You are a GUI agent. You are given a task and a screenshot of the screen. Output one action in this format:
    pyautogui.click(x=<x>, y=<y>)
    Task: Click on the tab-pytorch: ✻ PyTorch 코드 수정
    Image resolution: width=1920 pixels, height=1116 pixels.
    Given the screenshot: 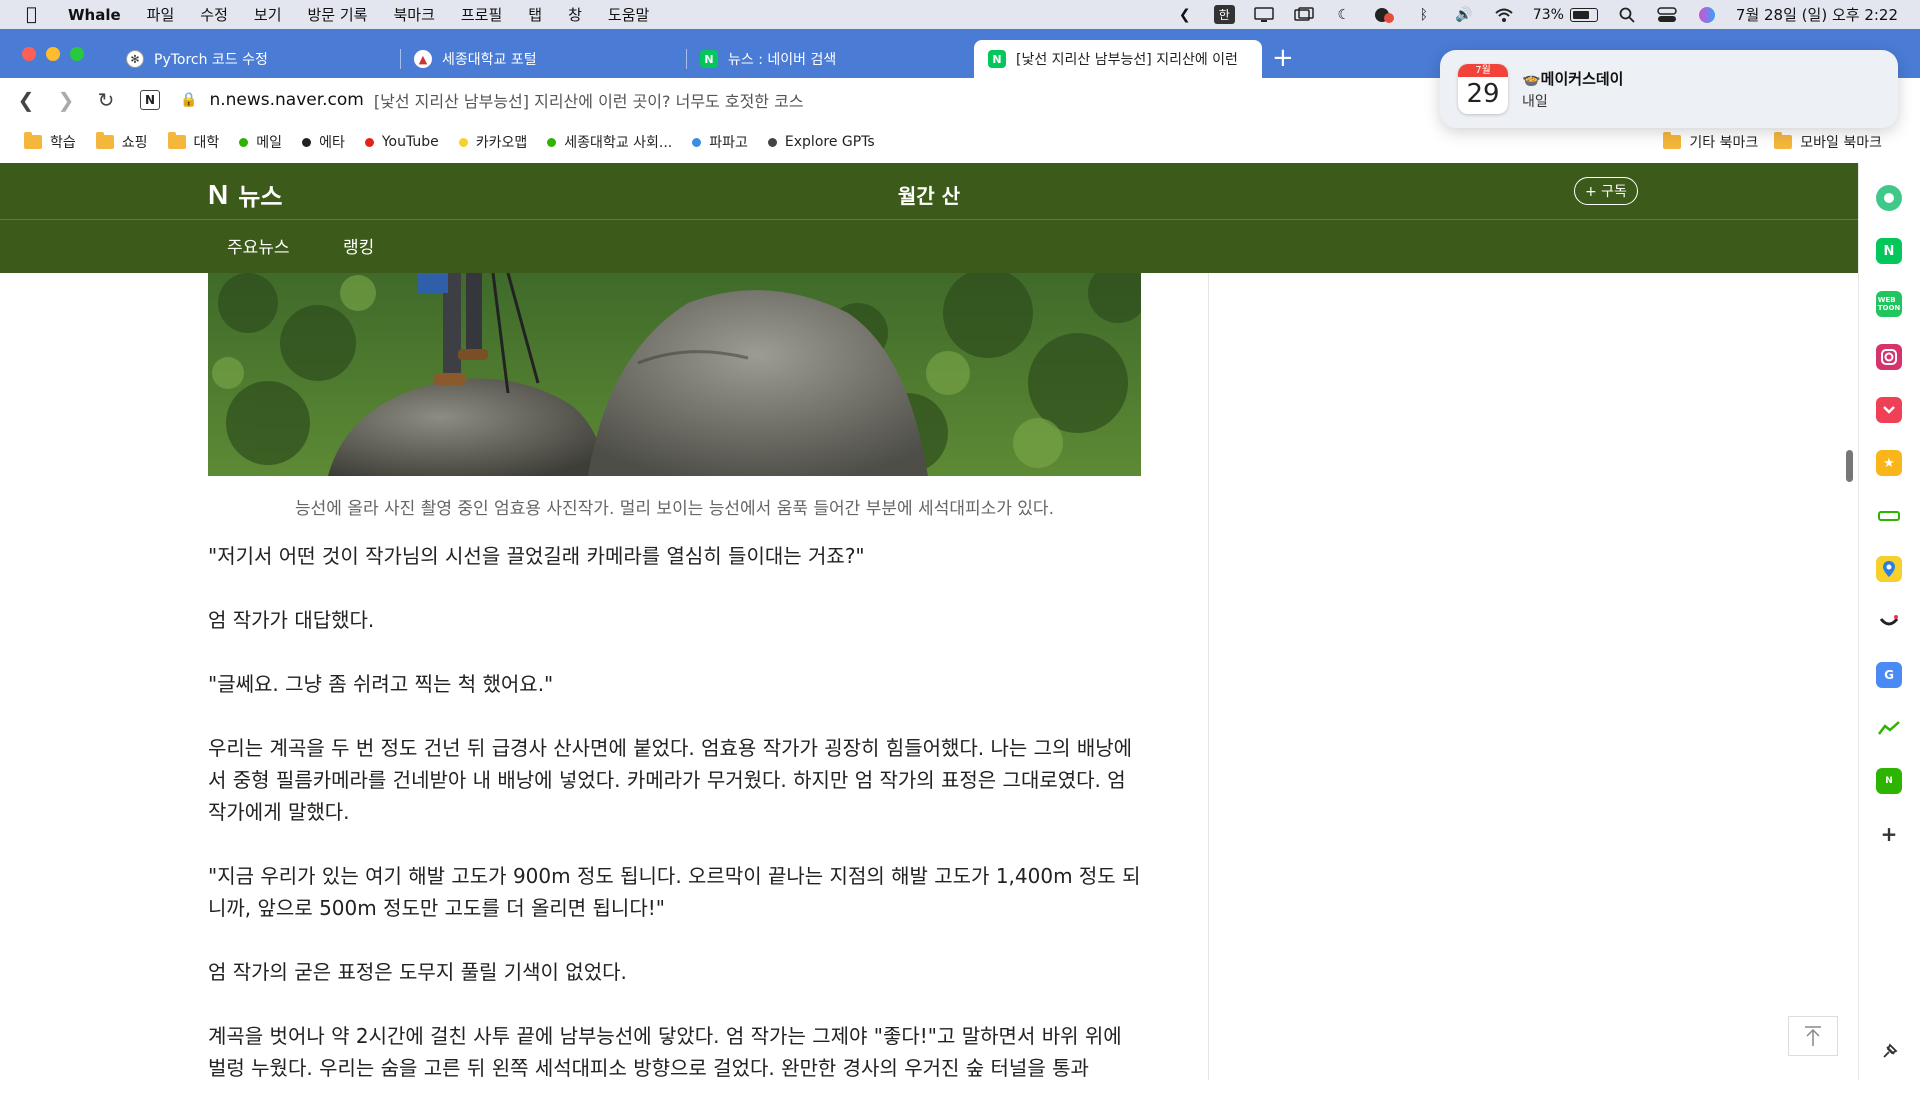 What is the action you would take?
    pyautogui.click(x=197, y=59)
    